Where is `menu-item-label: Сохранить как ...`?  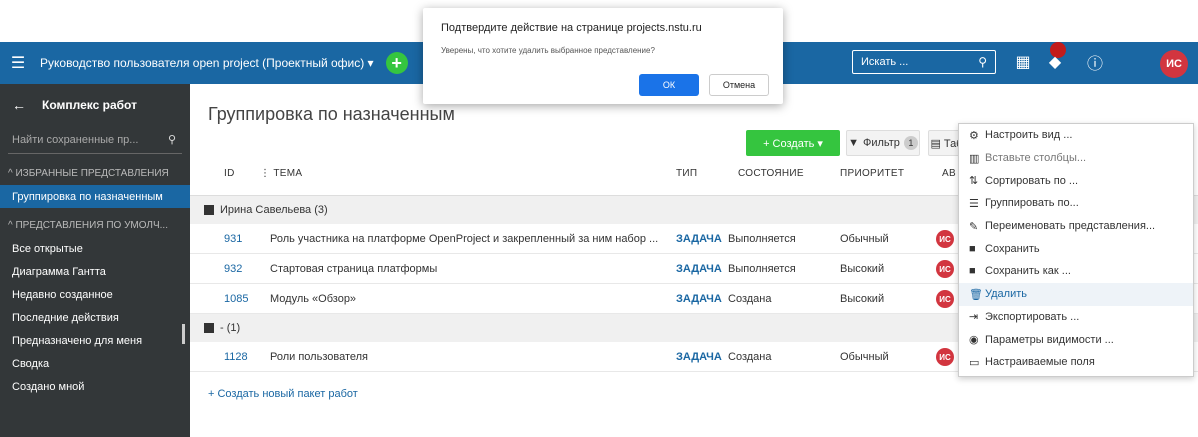 menu-item-label: Сохранить как ... is located at coordinates (1028, 271).